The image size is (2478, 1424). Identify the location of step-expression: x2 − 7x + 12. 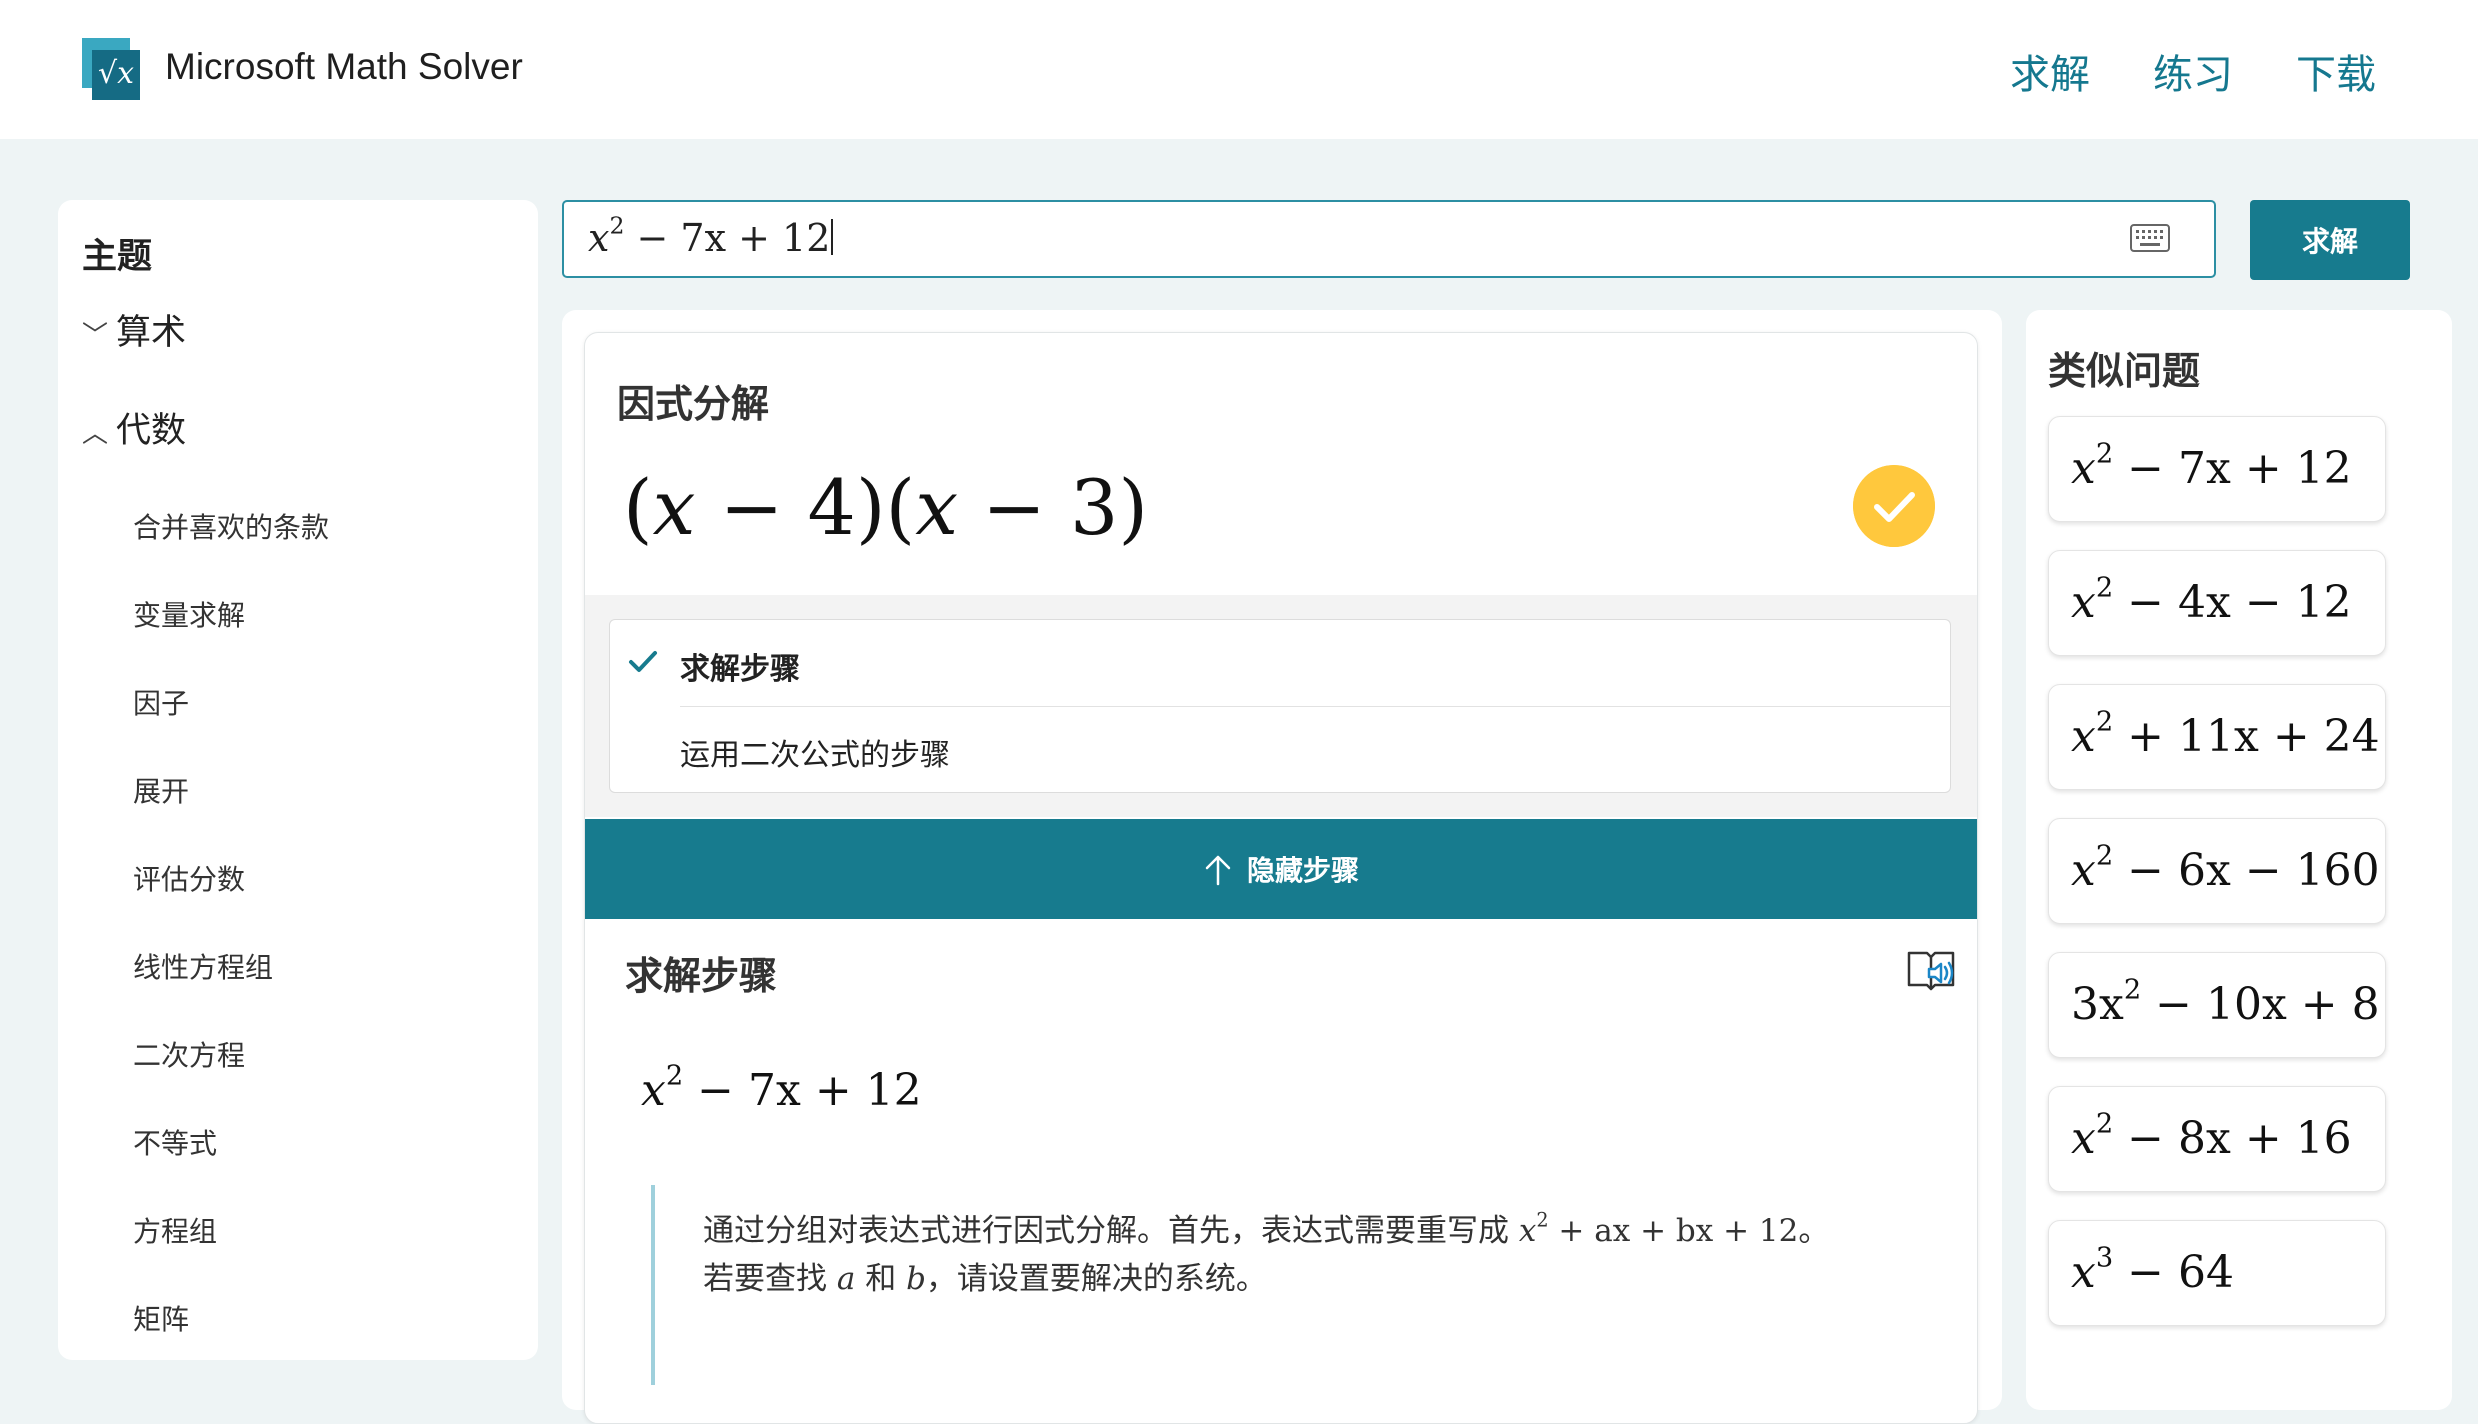
(781, 1088).